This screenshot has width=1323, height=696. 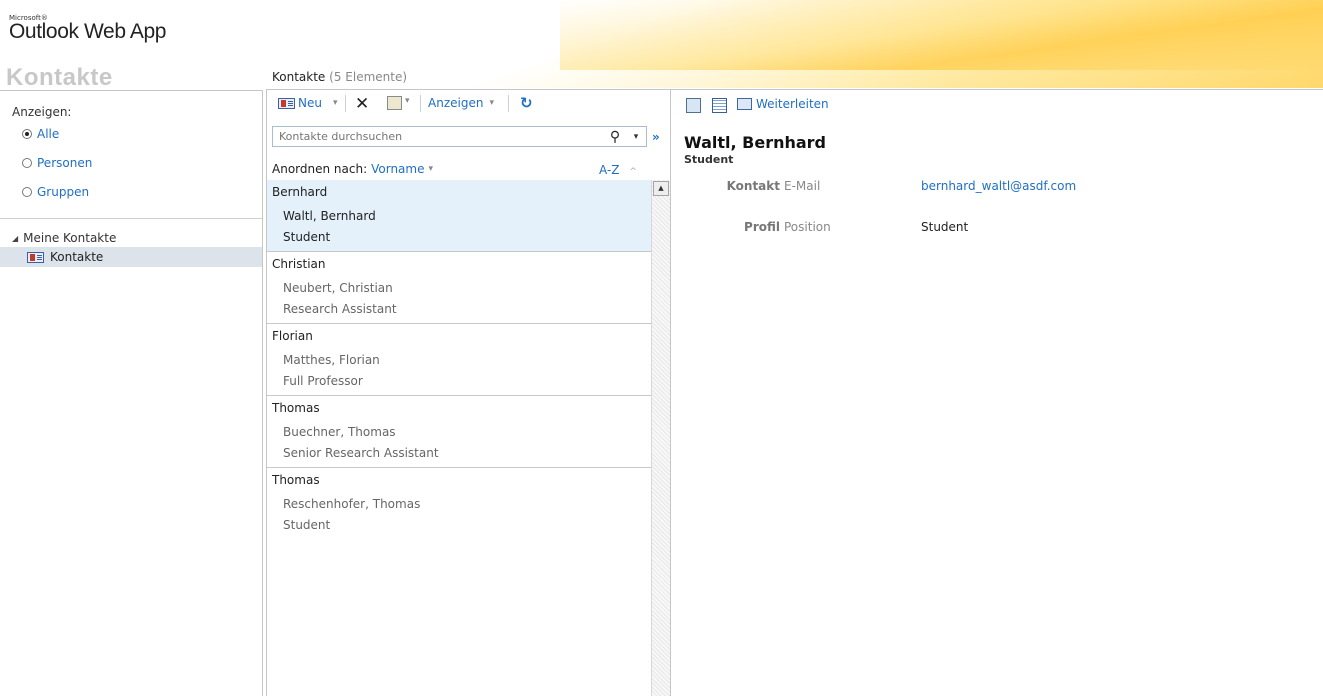 What do you see at coordinates (368, 77) in the screenshot?
I see `list-count: (5 Elemente)` at bounding box center [368, 77].